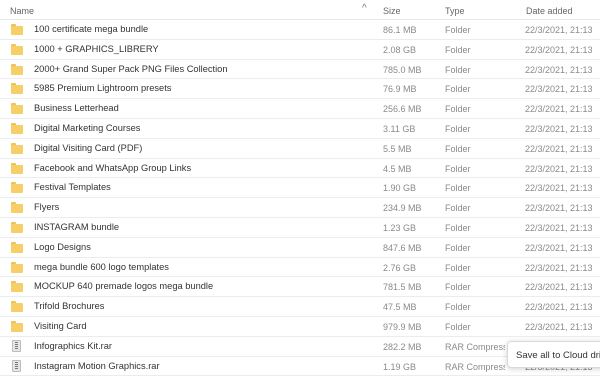 The width and height of the screenshot is (600, 384). Describe the element at coordinates (455, 11) in the screenshot. I see `type-column-header: Type` at that location.